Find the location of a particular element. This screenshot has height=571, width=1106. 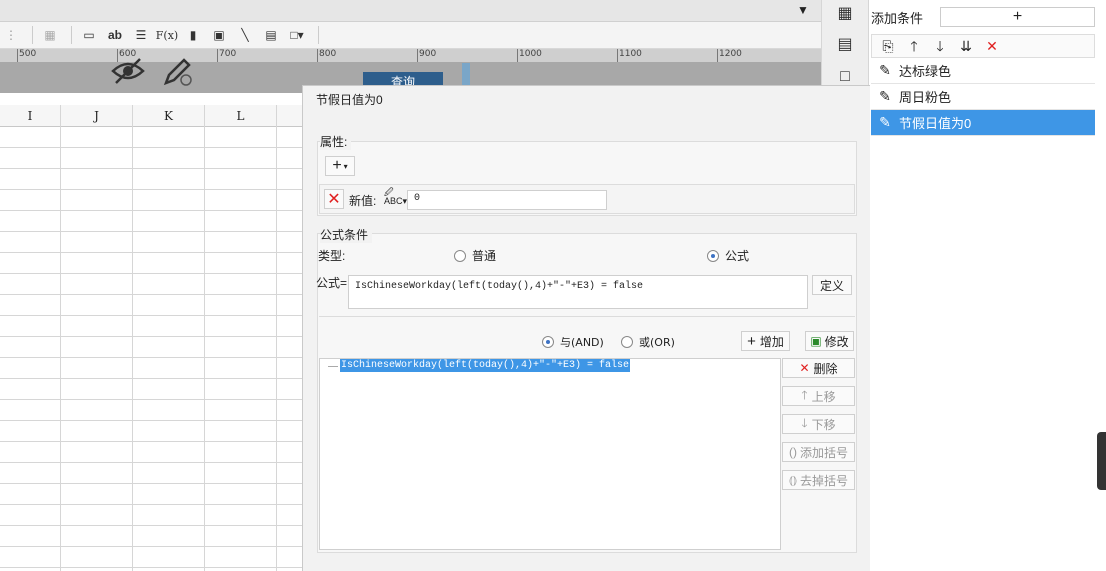

type-formula-radio: 公式 is located at coordinates (728, 255).